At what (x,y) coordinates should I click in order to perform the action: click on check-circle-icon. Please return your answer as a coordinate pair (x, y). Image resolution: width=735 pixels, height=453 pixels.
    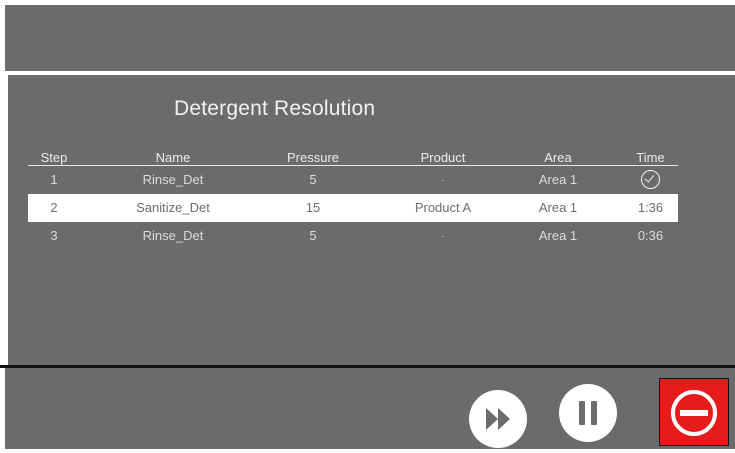
    Looking at the image, I should click on (650, 179).